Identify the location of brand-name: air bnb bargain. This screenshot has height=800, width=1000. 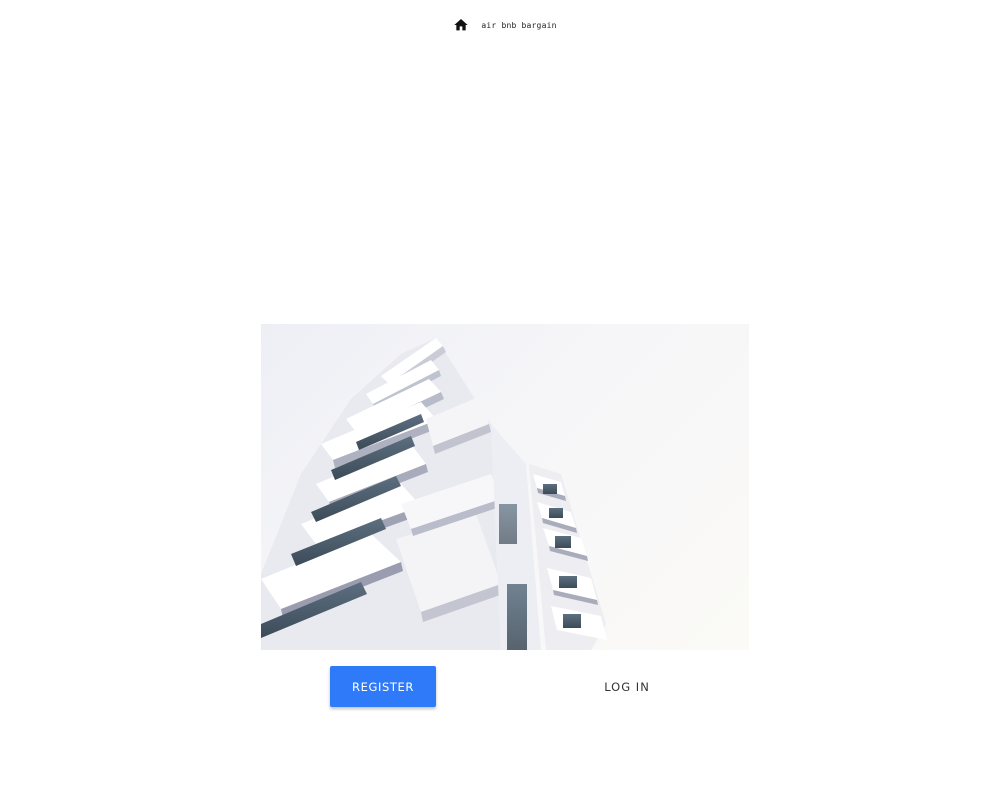
(518, 25).